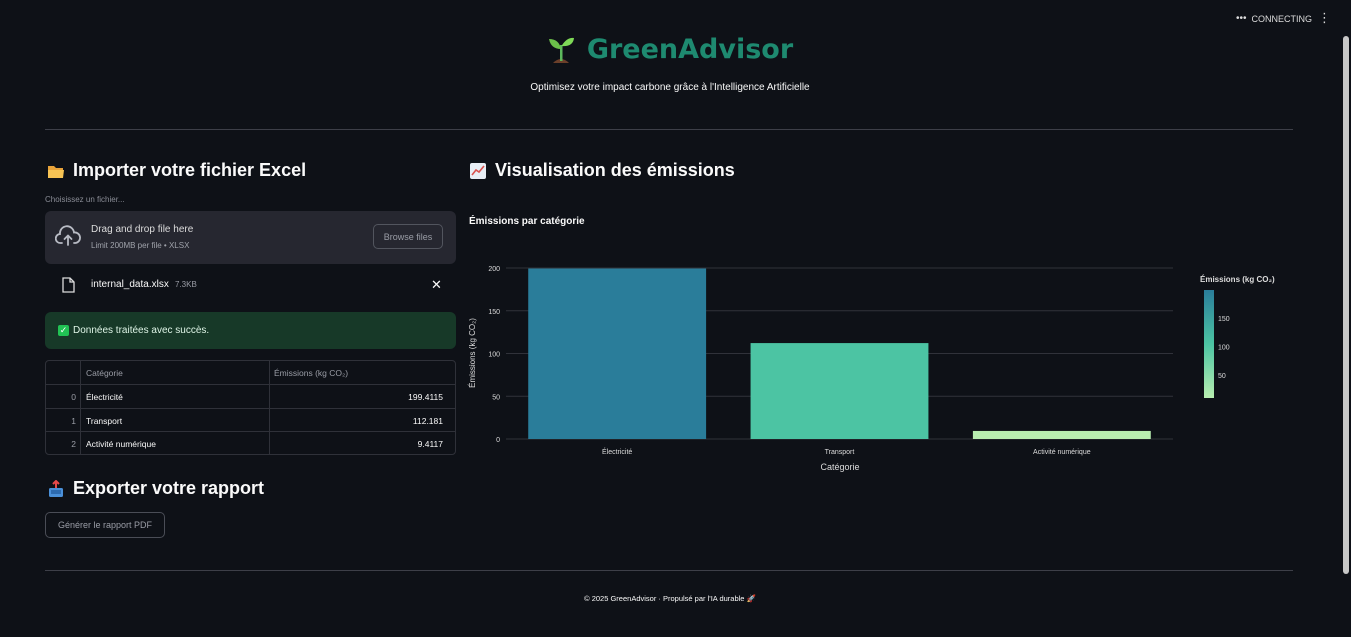  What do you see at coordinates (436, 285) in the screenshot?
I see `remove-file-close-icon: ✕` at bounding box center [436, 285].